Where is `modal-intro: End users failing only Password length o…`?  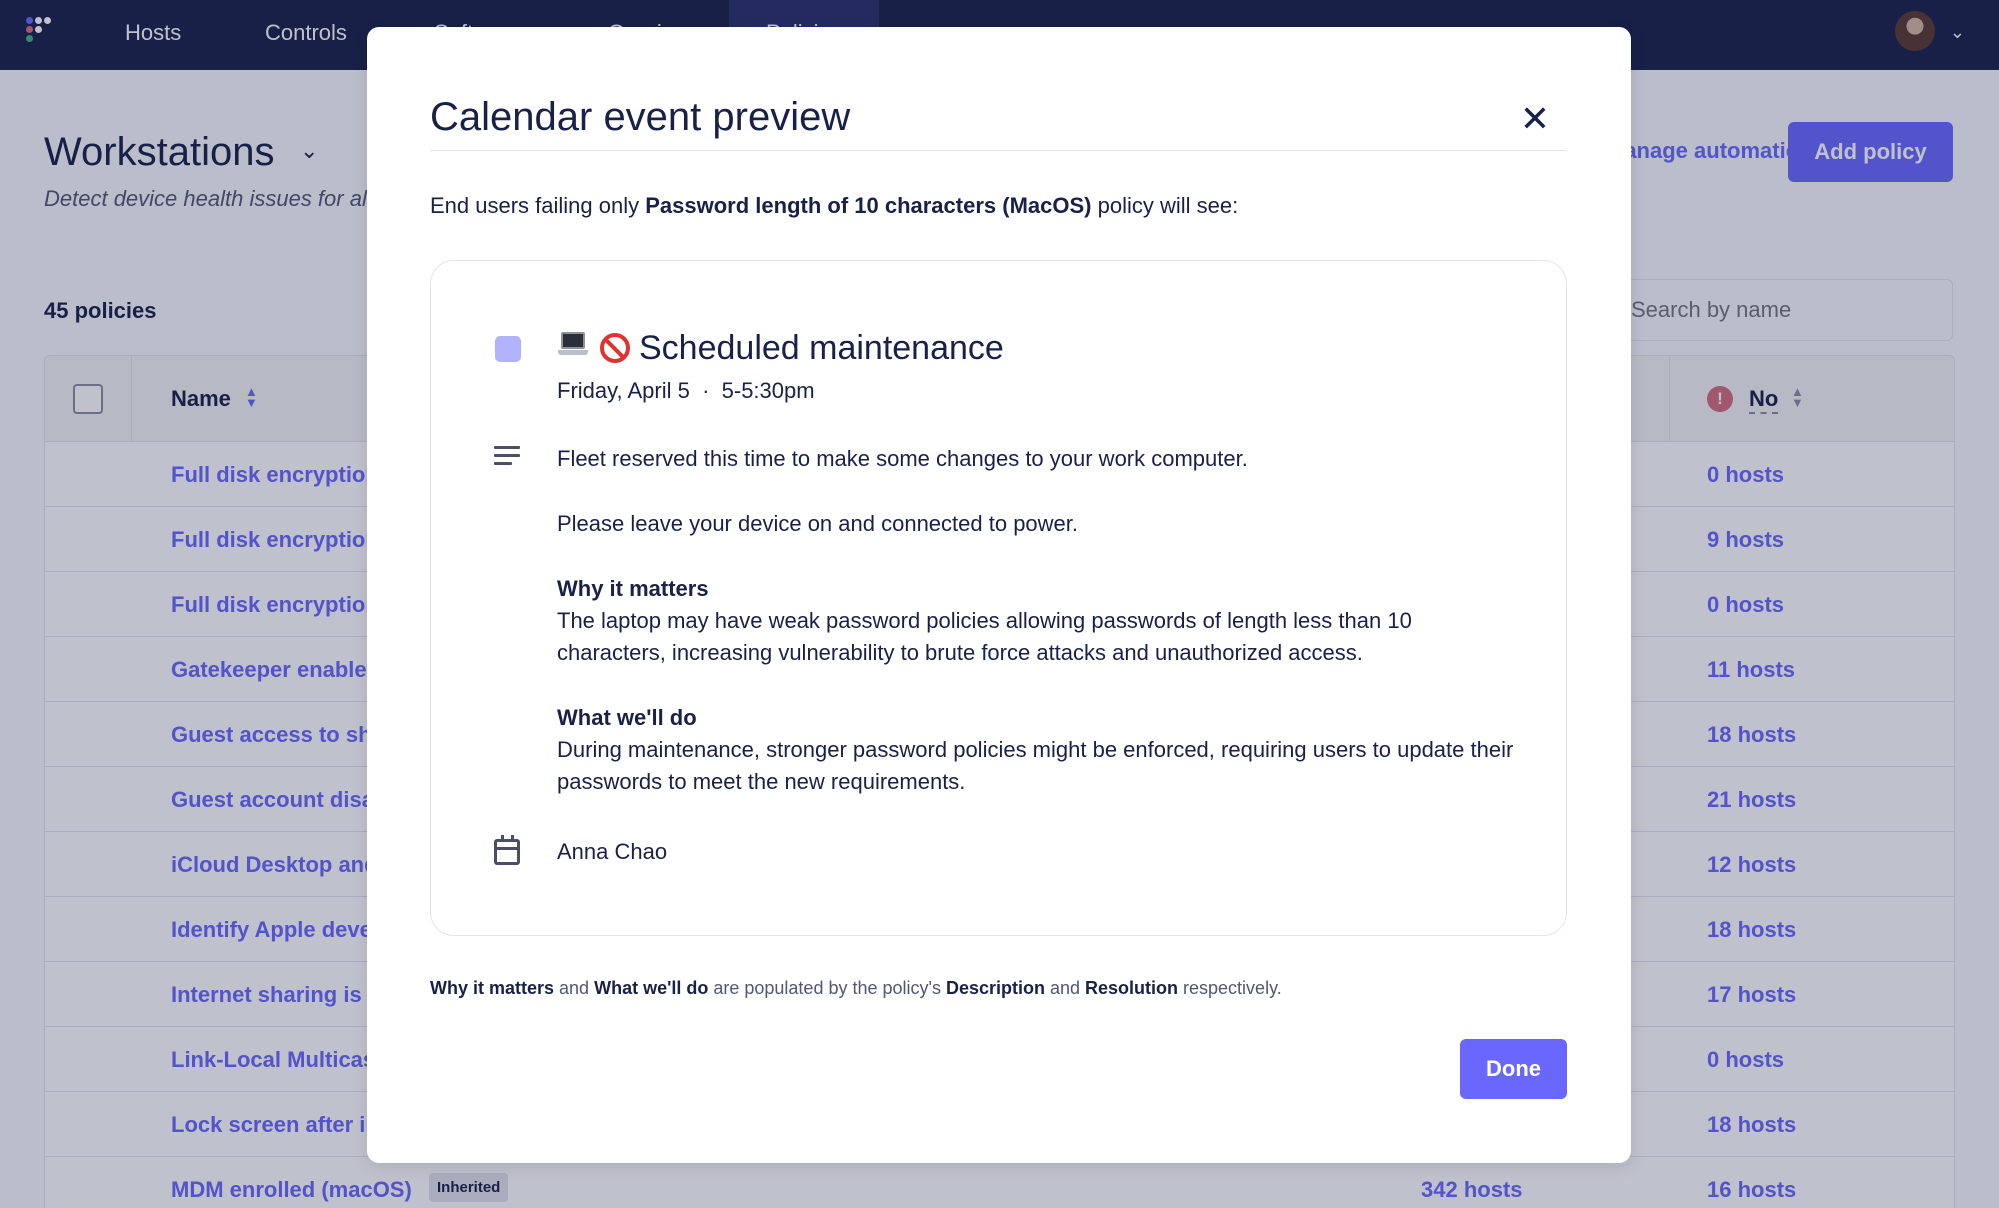 modal-intro: End users failing only Password length o… is located at coordinates (834, 206).